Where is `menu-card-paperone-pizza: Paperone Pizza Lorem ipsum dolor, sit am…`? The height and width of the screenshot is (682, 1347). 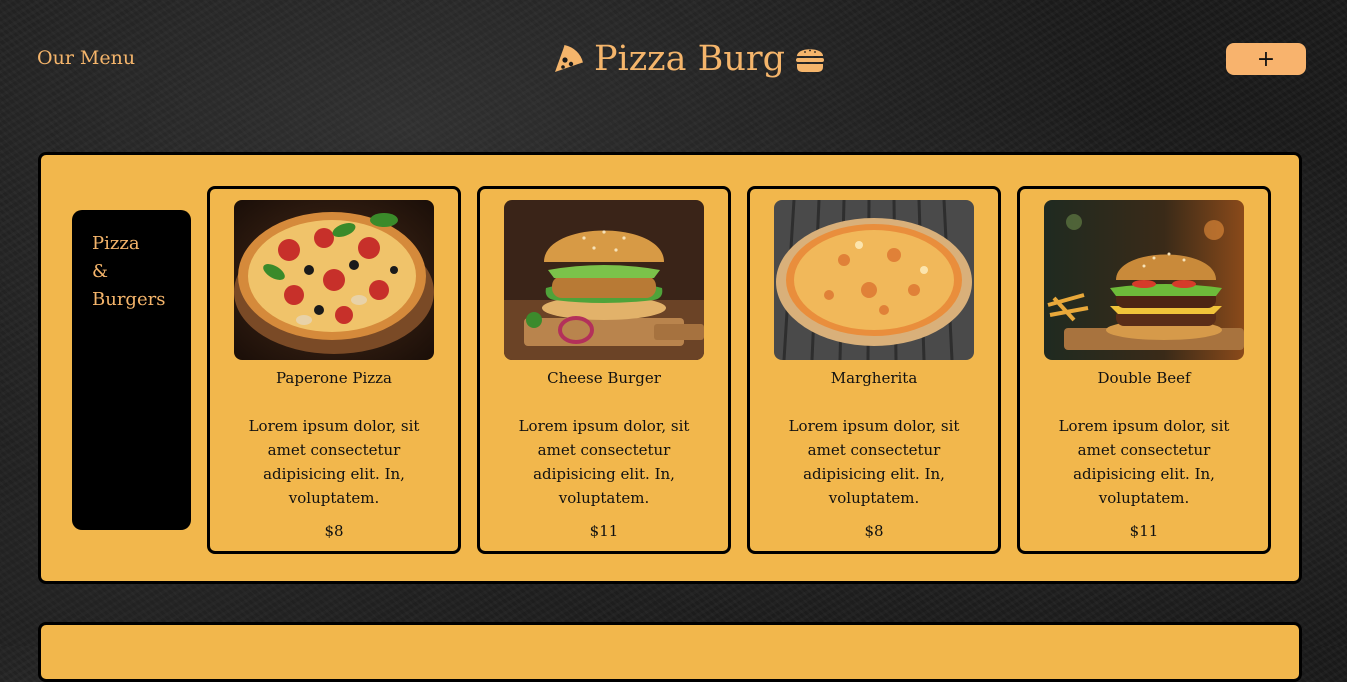 menu-card-paperone-pizza: Paperone Pizza Lorem ipsum dolor, sit am… is located at coordinates (334, 370).